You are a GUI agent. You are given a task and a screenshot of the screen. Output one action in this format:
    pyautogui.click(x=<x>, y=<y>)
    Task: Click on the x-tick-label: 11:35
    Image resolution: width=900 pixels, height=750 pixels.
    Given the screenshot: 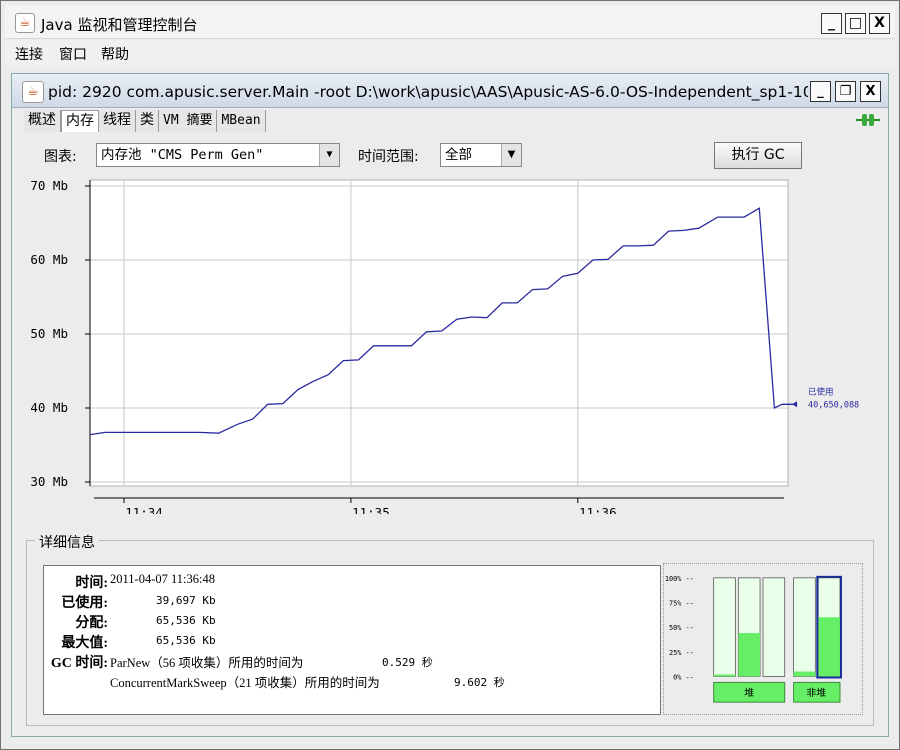 What is the action you would take?
    pyautogui.click(x=371, y=509)
    